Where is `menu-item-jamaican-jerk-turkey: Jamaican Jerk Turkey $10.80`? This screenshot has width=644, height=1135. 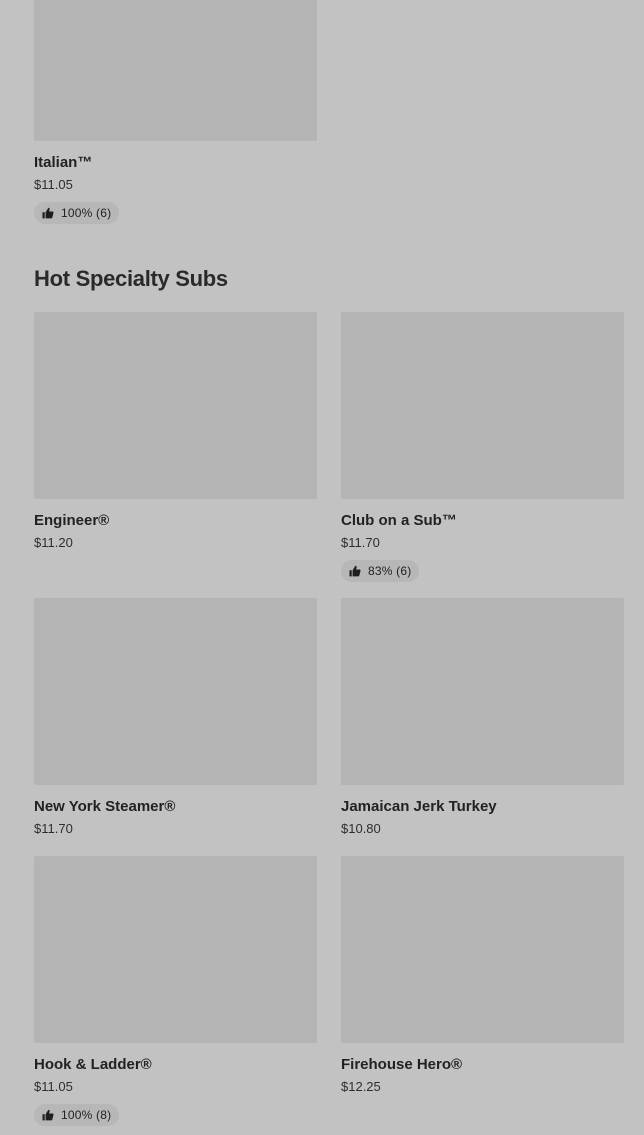 menu-item-jamaican-jerk-turkey: Jamaican Jerk Turkey $10.80 is located at coordinates (482, 717).